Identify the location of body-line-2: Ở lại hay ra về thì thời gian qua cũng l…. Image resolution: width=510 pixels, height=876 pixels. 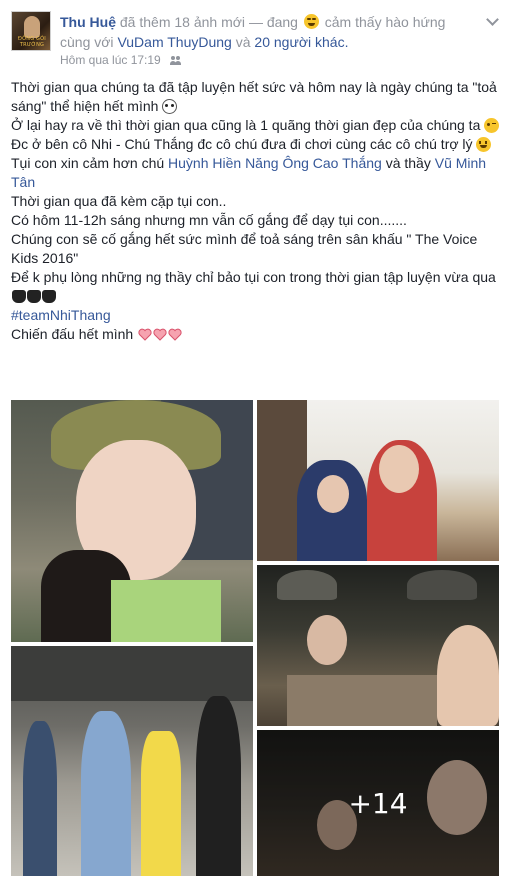
(256, 125).